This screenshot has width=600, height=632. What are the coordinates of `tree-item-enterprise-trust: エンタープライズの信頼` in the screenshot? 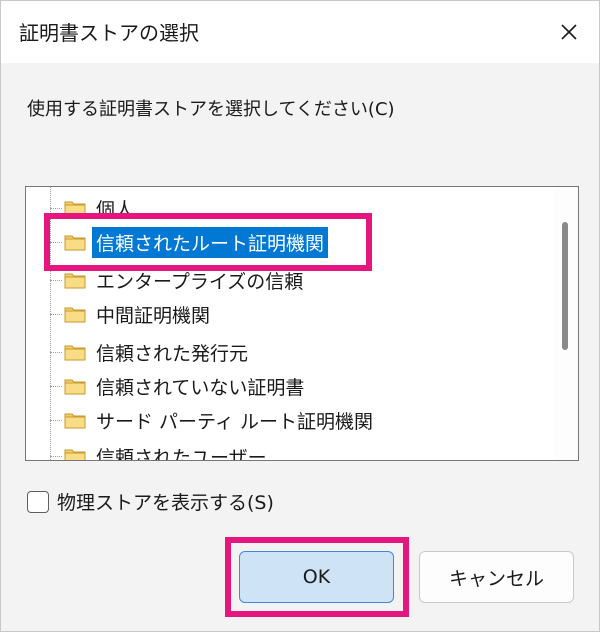 It's located at (290, 280).